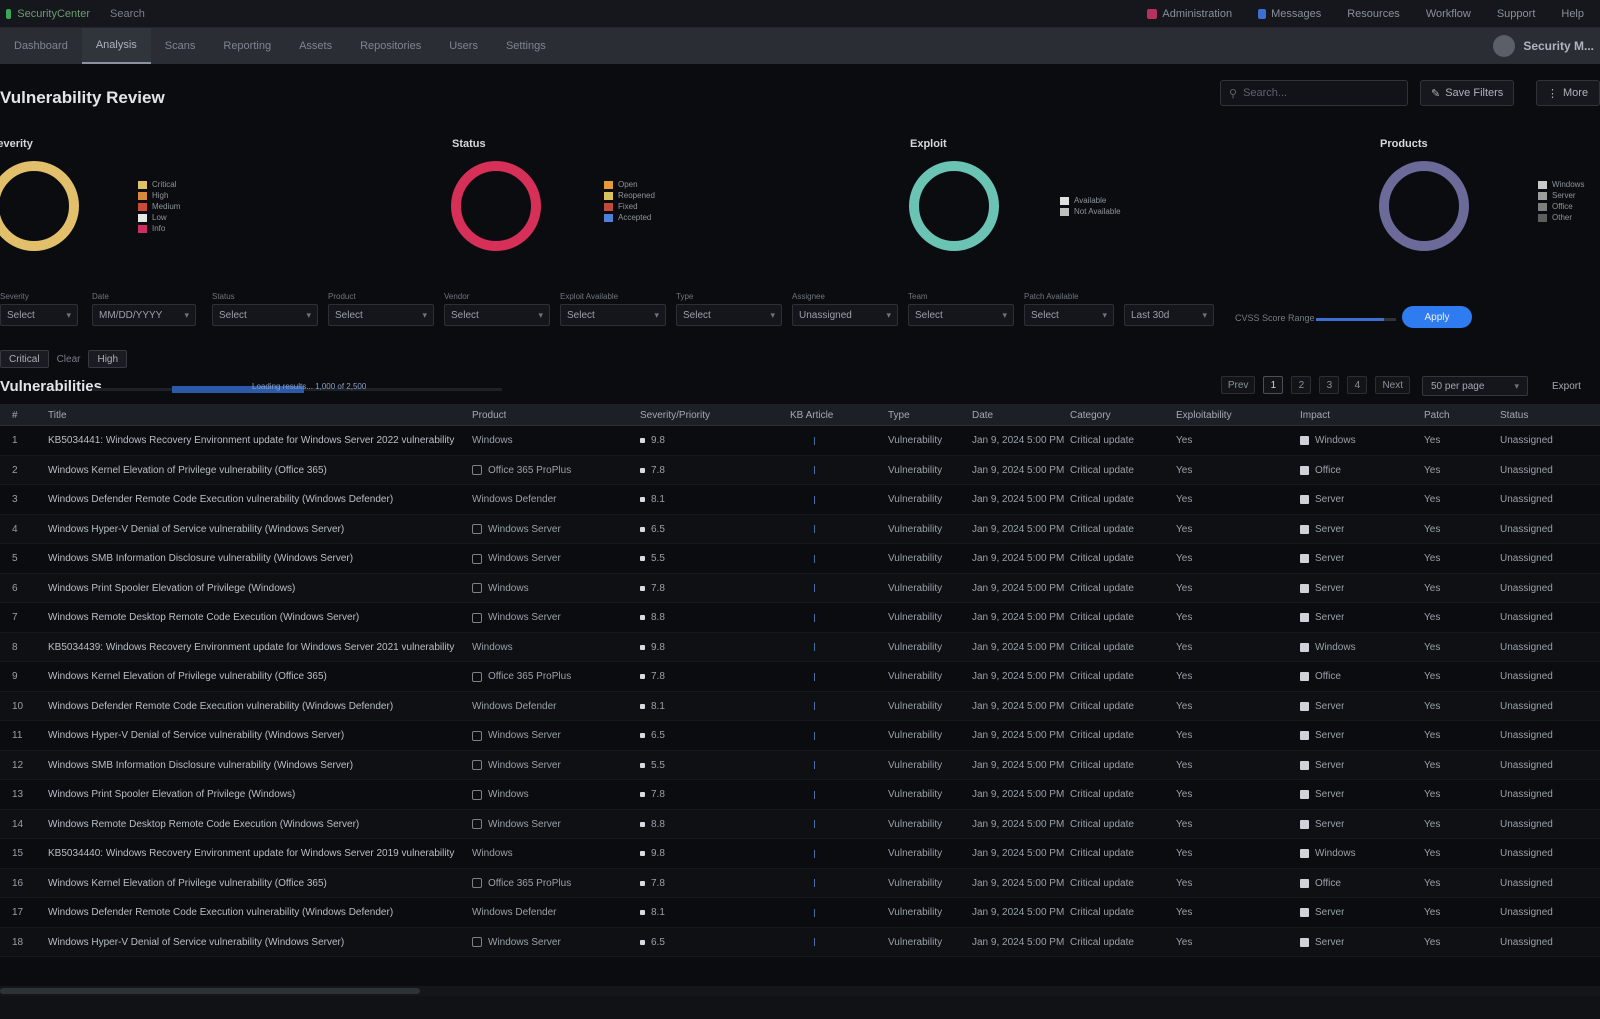 This screenshot has width=1600, height=1019. Describe the element at coordinates (1238, 385) in the screenshot. I see `prev-page-button: Prev` at that location.